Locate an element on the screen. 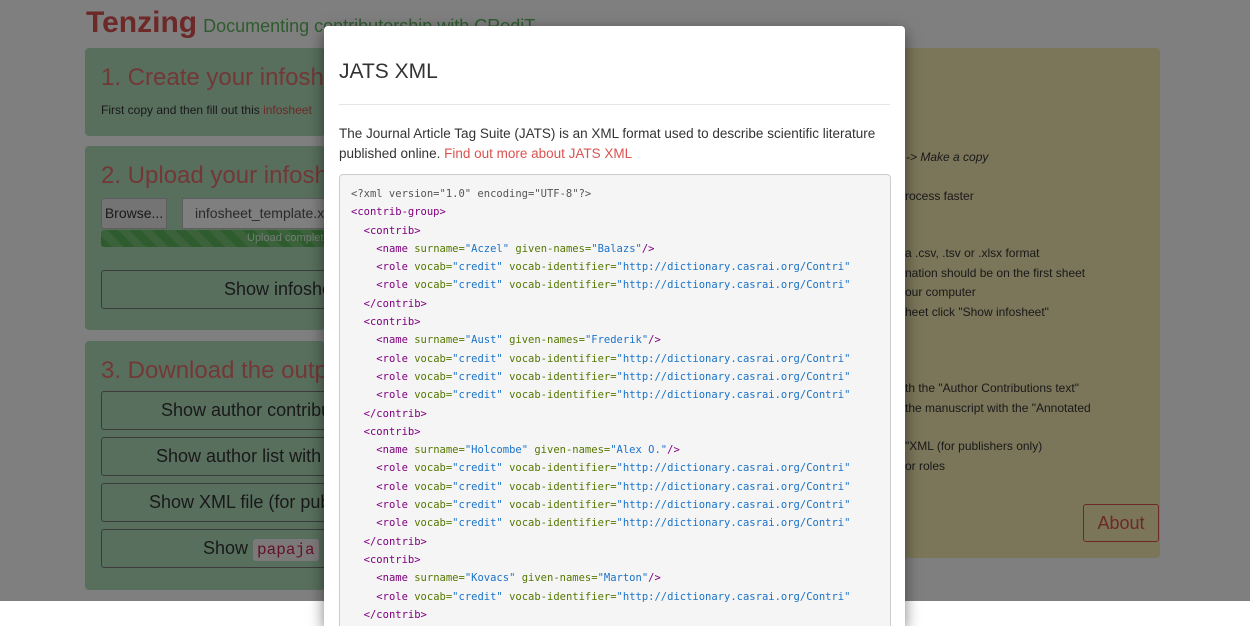 The image size is (1250, 626). modal-title: JATS XML is located at coordinates (388, 71).